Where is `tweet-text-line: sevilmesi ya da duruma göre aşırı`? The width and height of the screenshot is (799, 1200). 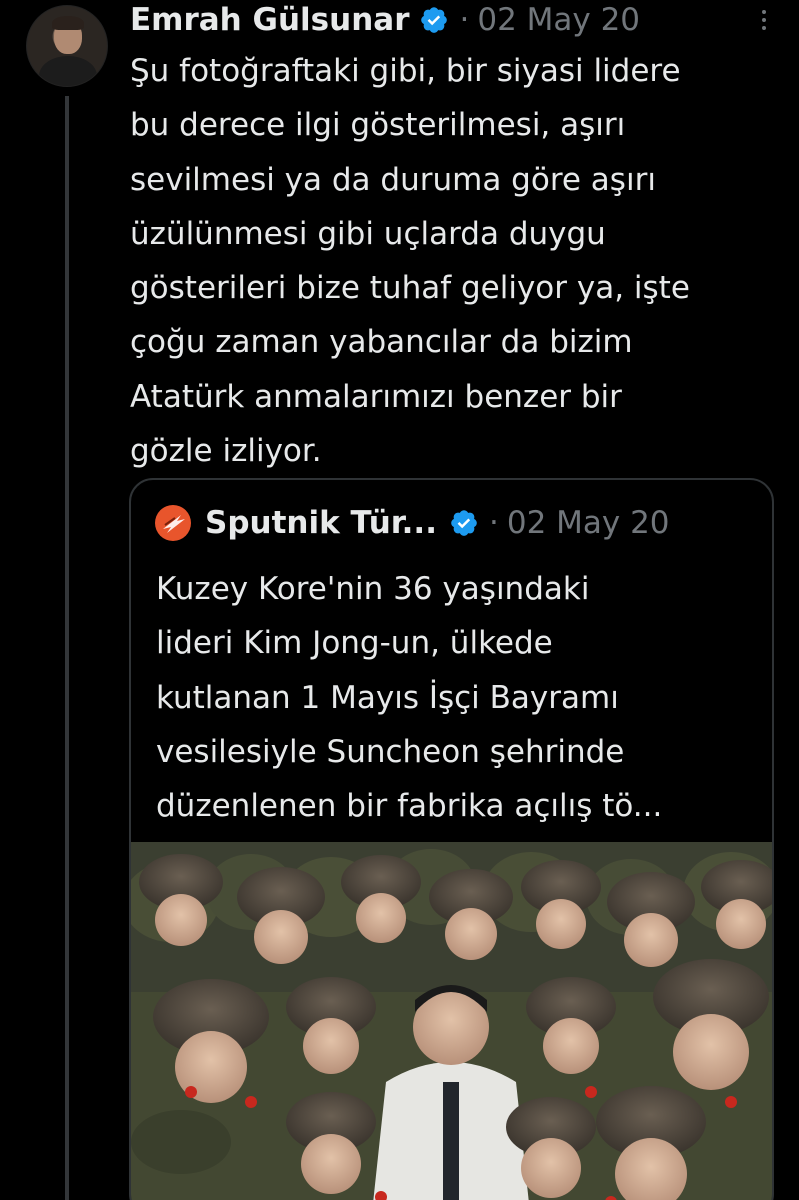 tweet-text-line: sevilmesi ya da duruma göre aşırı is located at coordinates (393, 179).